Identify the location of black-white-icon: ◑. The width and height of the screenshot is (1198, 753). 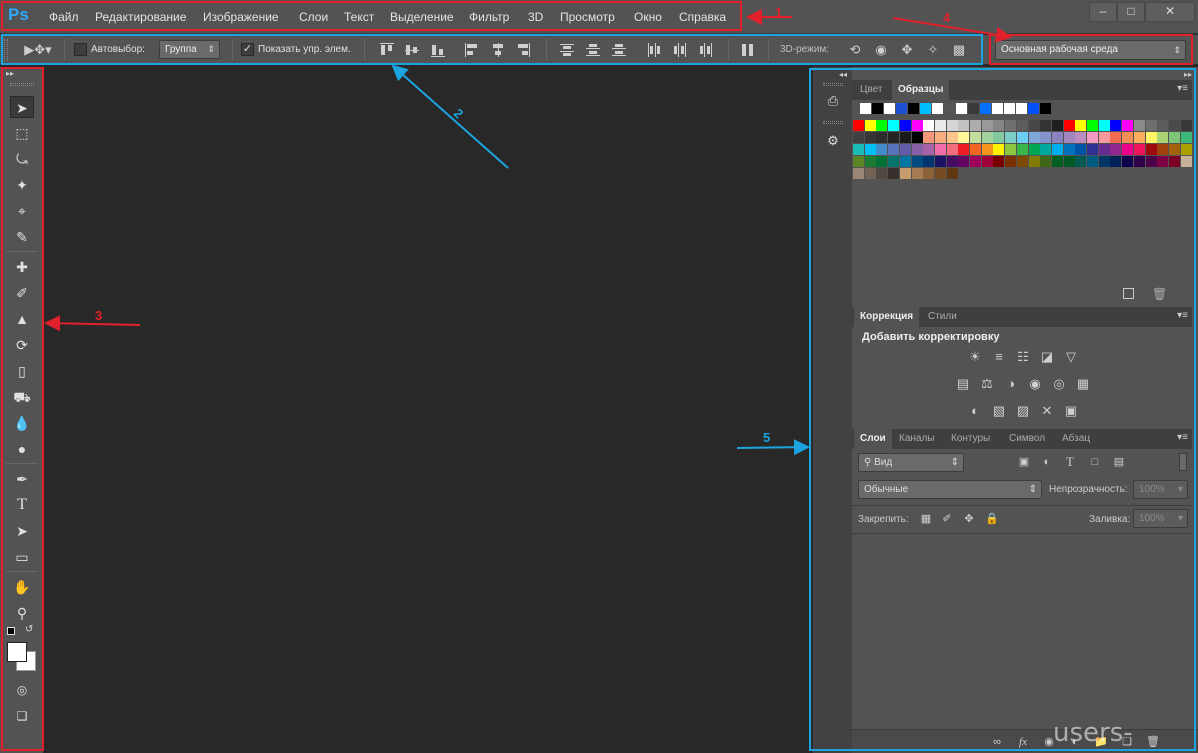
(1011, 384).